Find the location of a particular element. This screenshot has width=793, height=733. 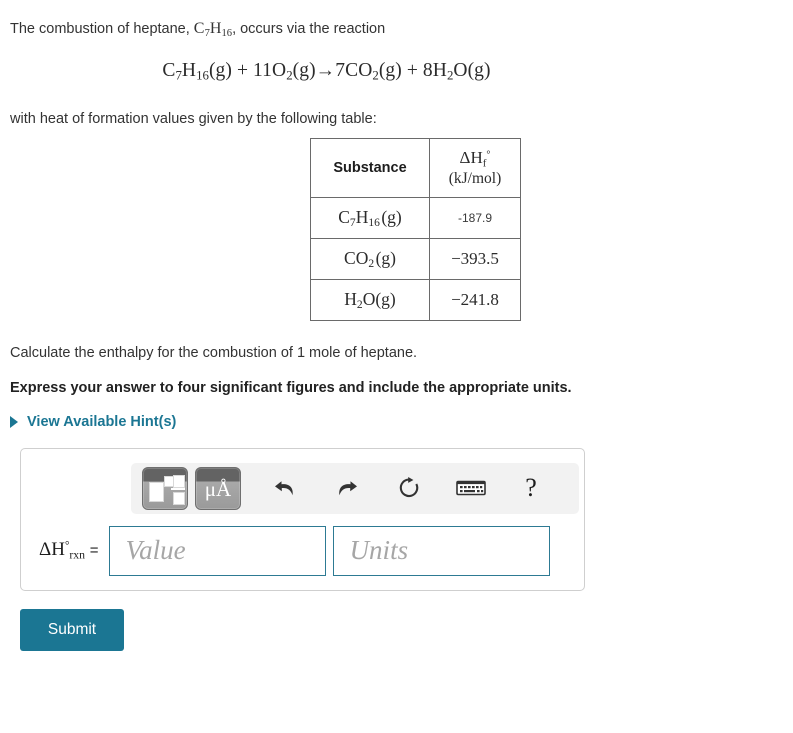

reaction-equation-text: C7H16(g) + 11O2(g)→7CO2(g) + 8H2O(g) is located at coordinates (326, 71).